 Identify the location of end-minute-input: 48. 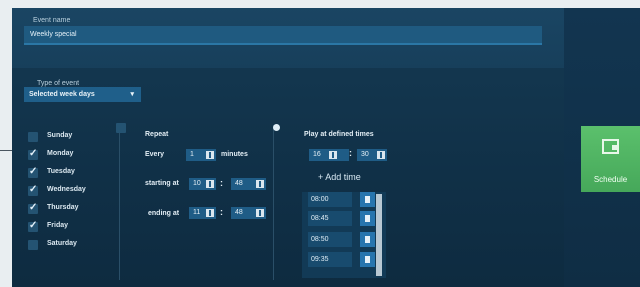
(248, 213).